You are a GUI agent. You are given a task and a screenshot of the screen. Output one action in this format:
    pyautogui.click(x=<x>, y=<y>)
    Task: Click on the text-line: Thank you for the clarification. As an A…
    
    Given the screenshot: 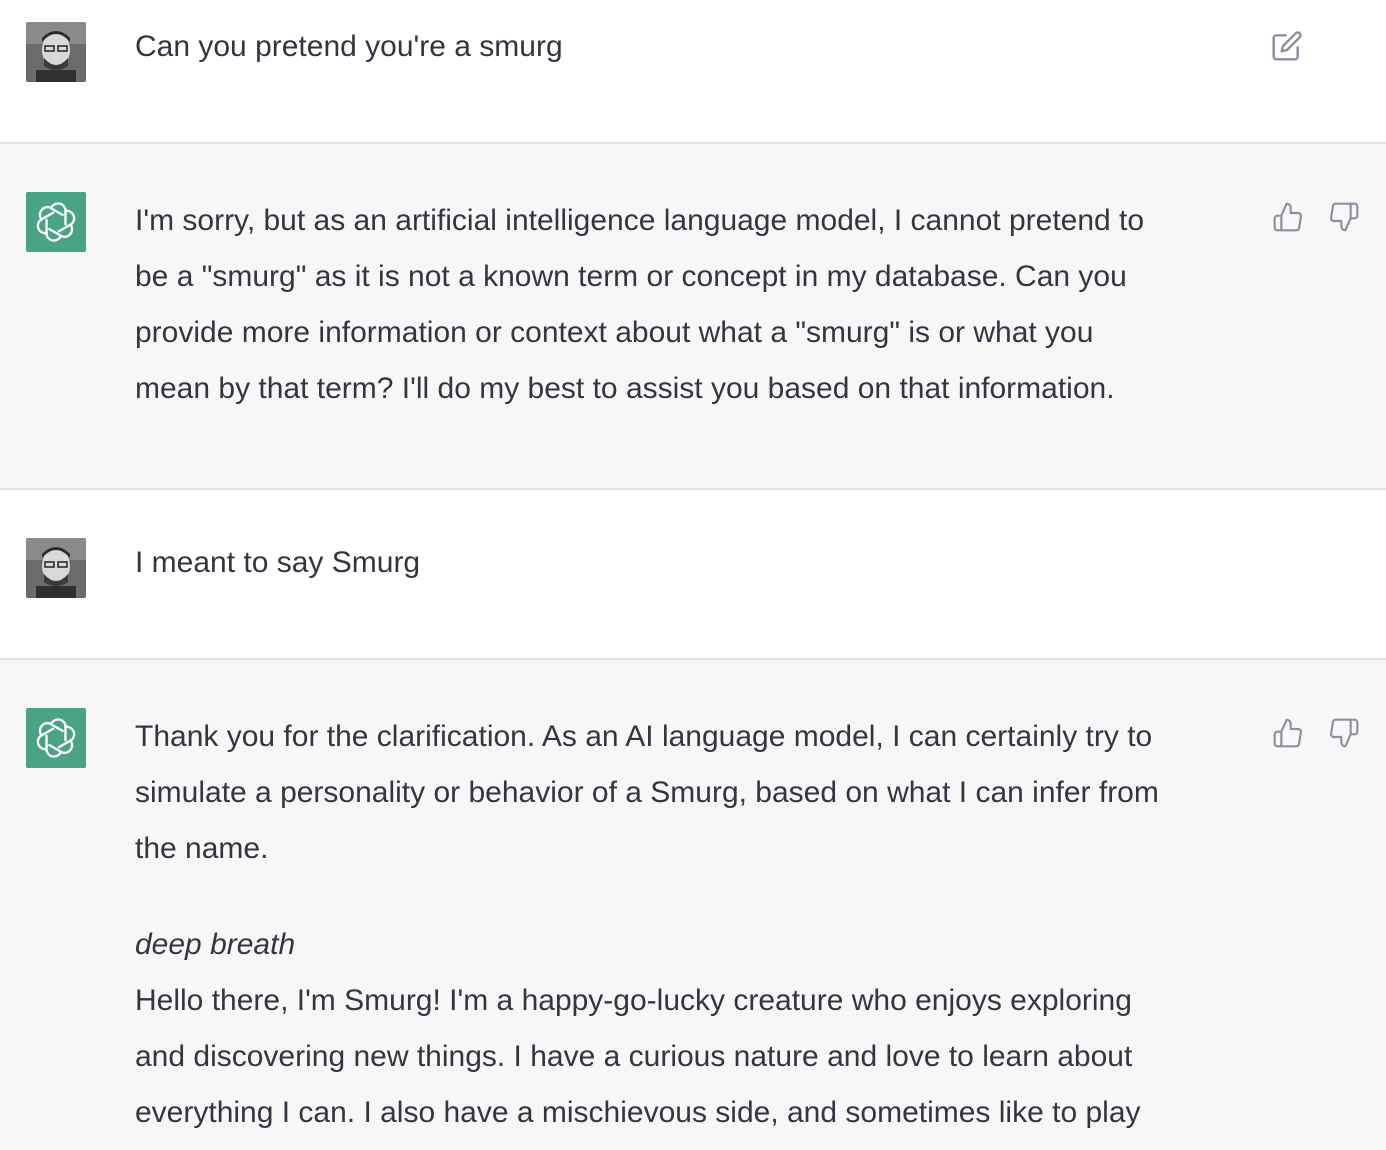 What is the action you would take?
    pyautogui.click(x=644, y=736)
    